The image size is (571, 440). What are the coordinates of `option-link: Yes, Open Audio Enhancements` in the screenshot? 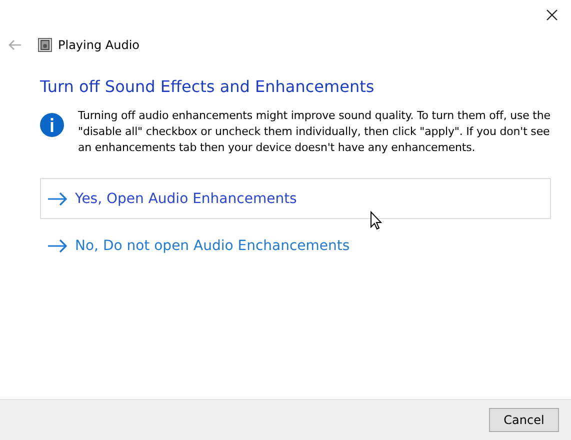 It's located at (295, 198).